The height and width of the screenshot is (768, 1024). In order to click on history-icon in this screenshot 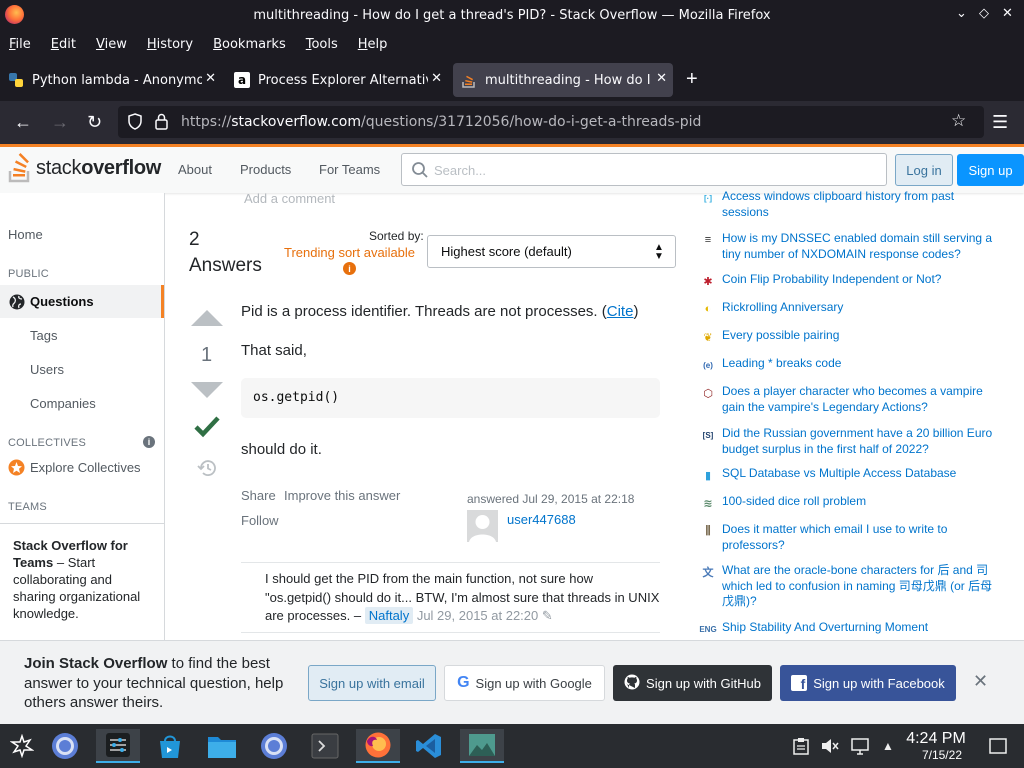, I will do `click(207, 469)`.